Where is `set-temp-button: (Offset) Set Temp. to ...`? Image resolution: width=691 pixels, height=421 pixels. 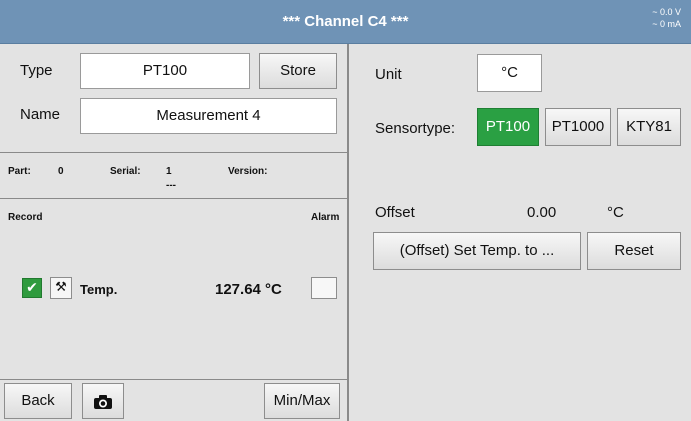 set-temp-button: (Offset) Set Temp. to ... is located at coordinates (477, 251).